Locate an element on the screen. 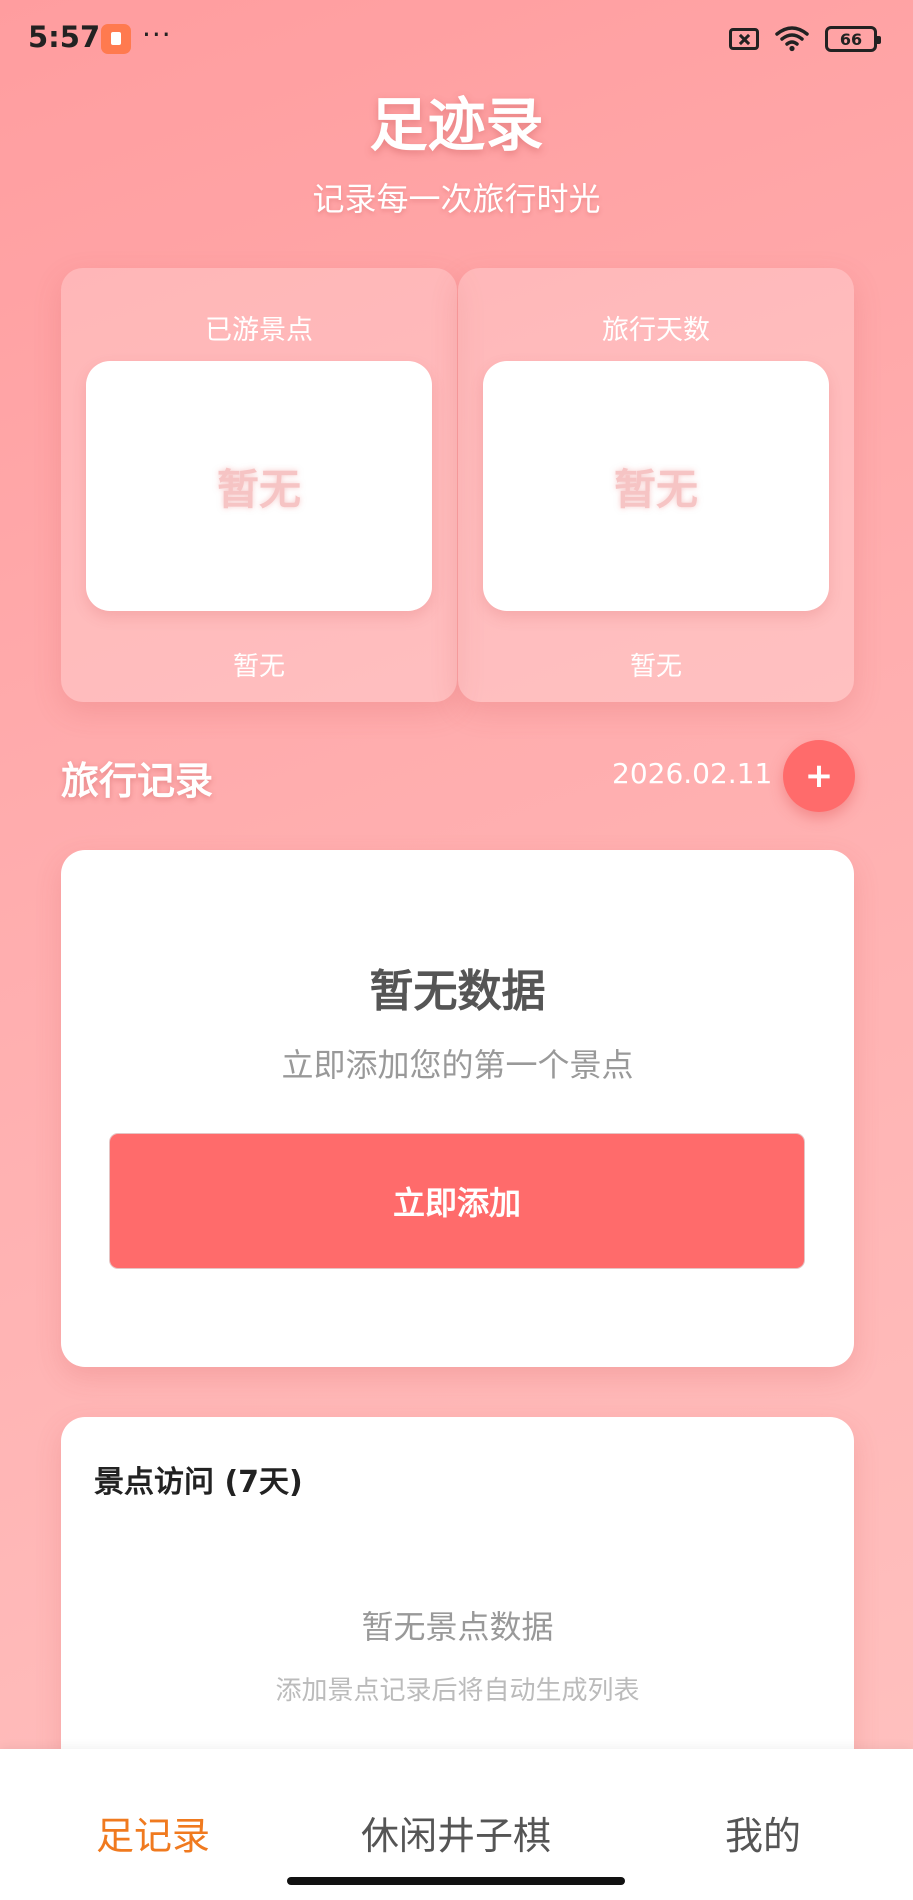  app-subtitle: 记录每一次旅行时光 is located at coordinates (456, 199).